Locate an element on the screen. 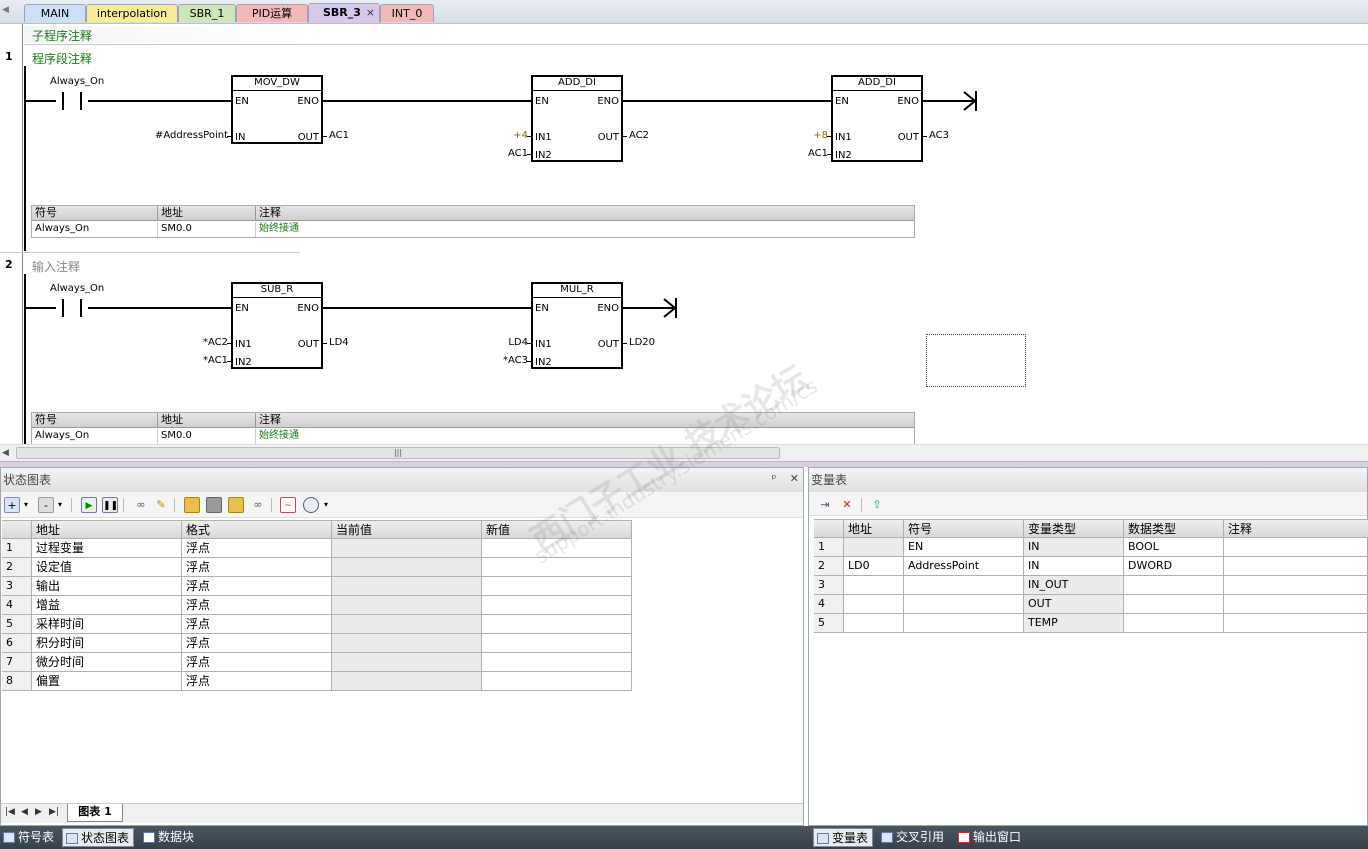 This screenshot has width=1368, height=849. column-header: 格式 is located at coordinates (257, 529).